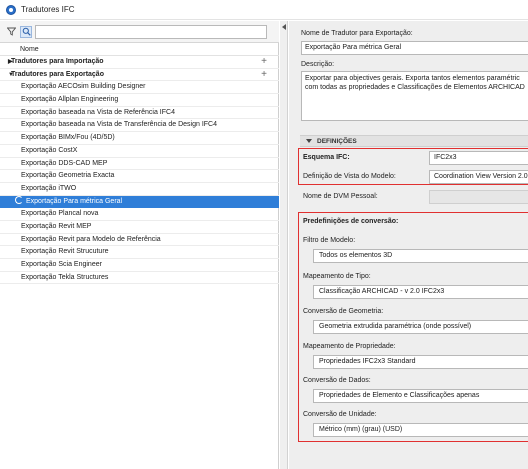  I want to click on ifc-schema-select: IFC2x3, so click(478, 158).